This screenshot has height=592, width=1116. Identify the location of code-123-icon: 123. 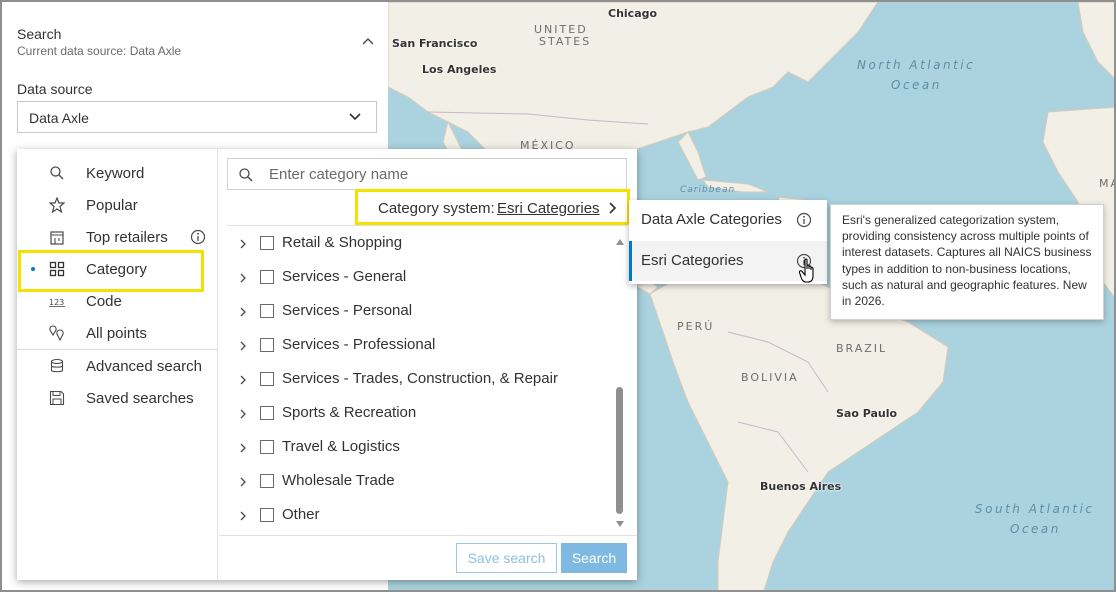
(57, 301).